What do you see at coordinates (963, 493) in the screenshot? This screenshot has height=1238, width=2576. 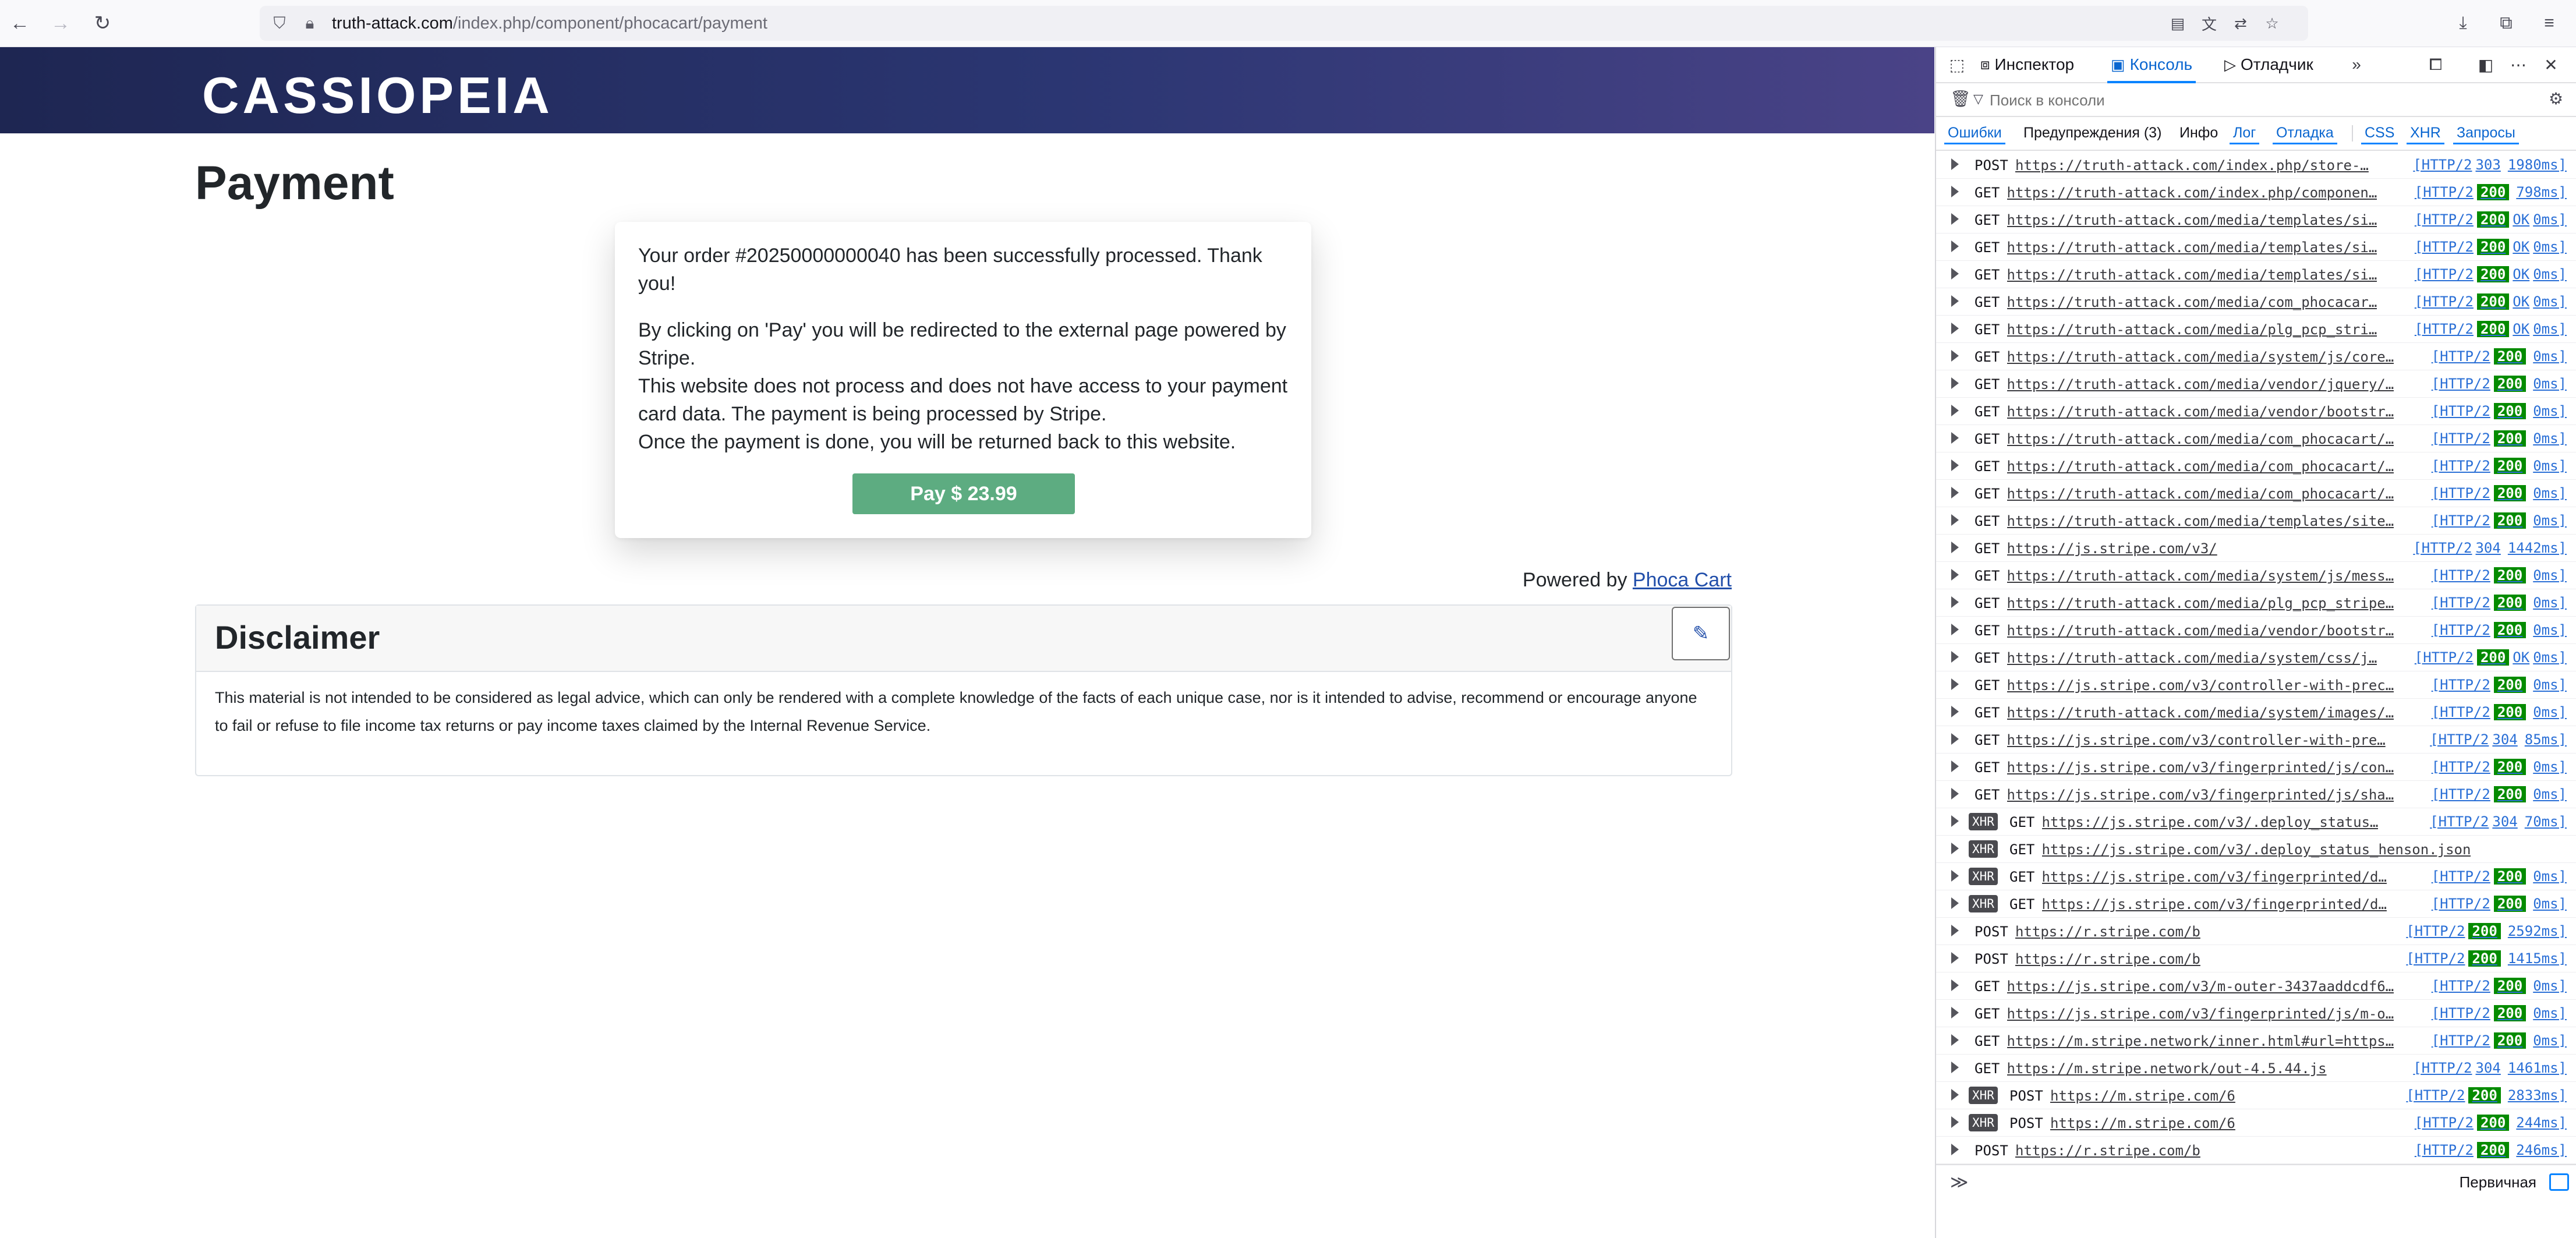 I see `pay-button: Pay $ 23.99` at bounding box center [963, 493].